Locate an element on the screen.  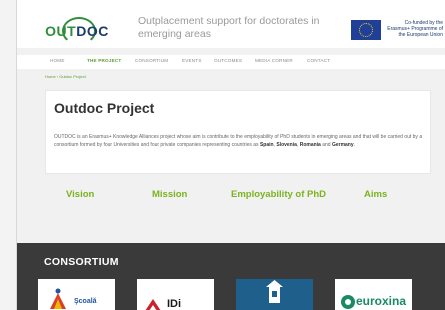
partner-logo-2: IDi is located at coordinates (175, 294).